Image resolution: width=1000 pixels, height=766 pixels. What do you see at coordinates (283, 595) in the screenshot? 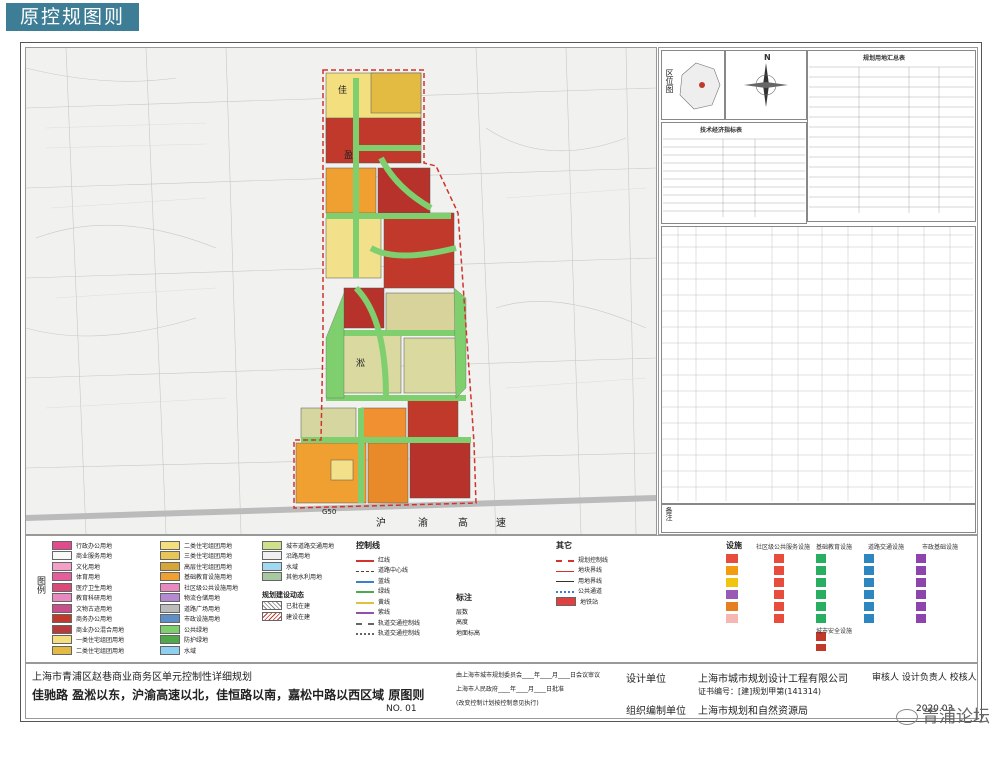
I see `planned-construction-title: 规划建设动态` at bounding box center [283, 595].